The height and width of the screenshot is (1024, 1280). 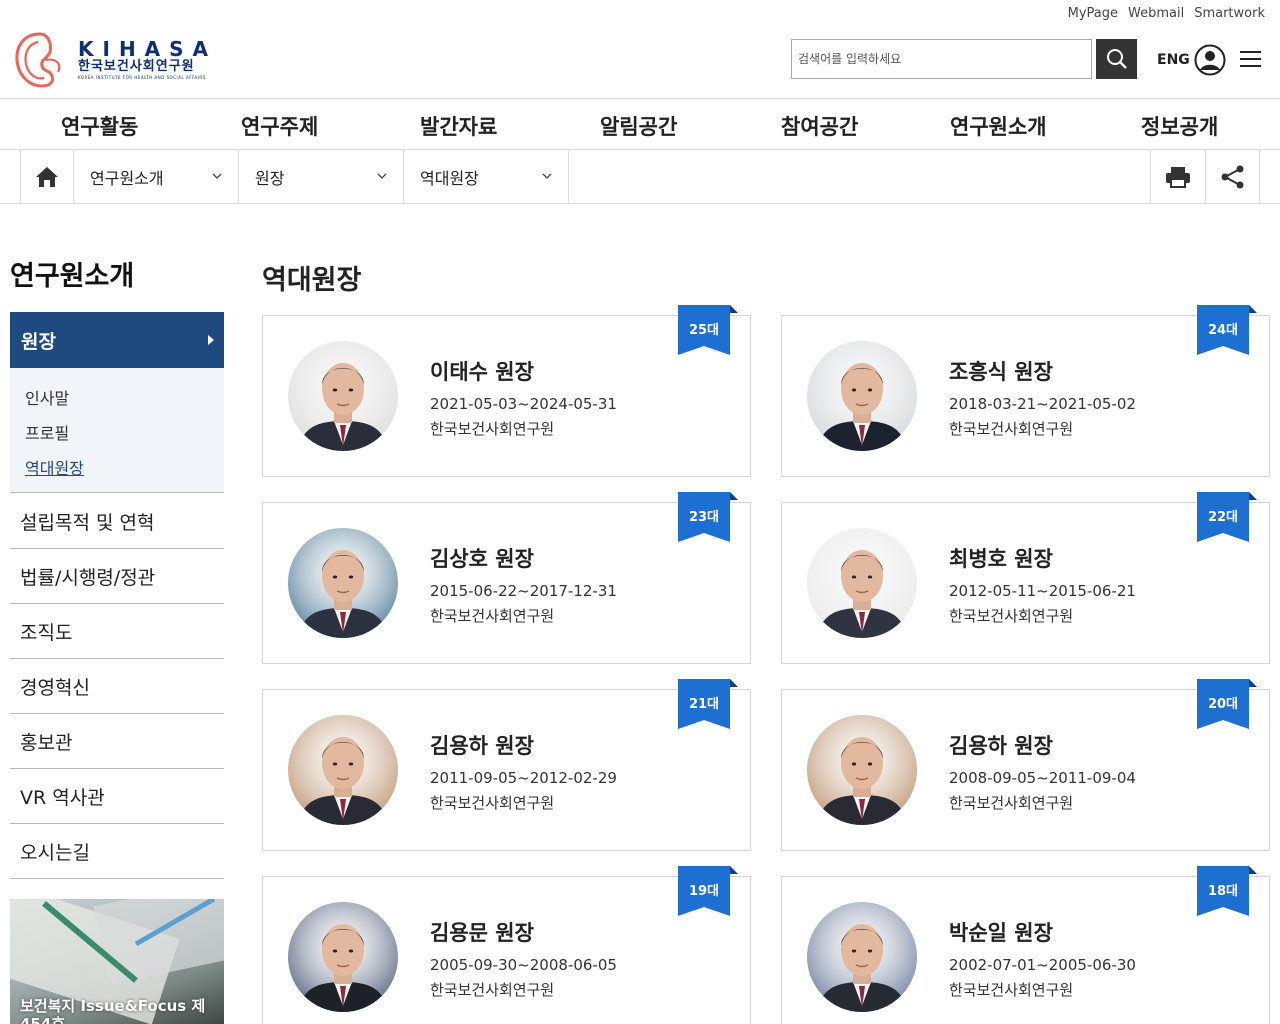 What do you see at coordinates (136, 66) in the screenshot?
I see `logo-ko: 한국보건사회연구원` at bounding box center [136, 66].